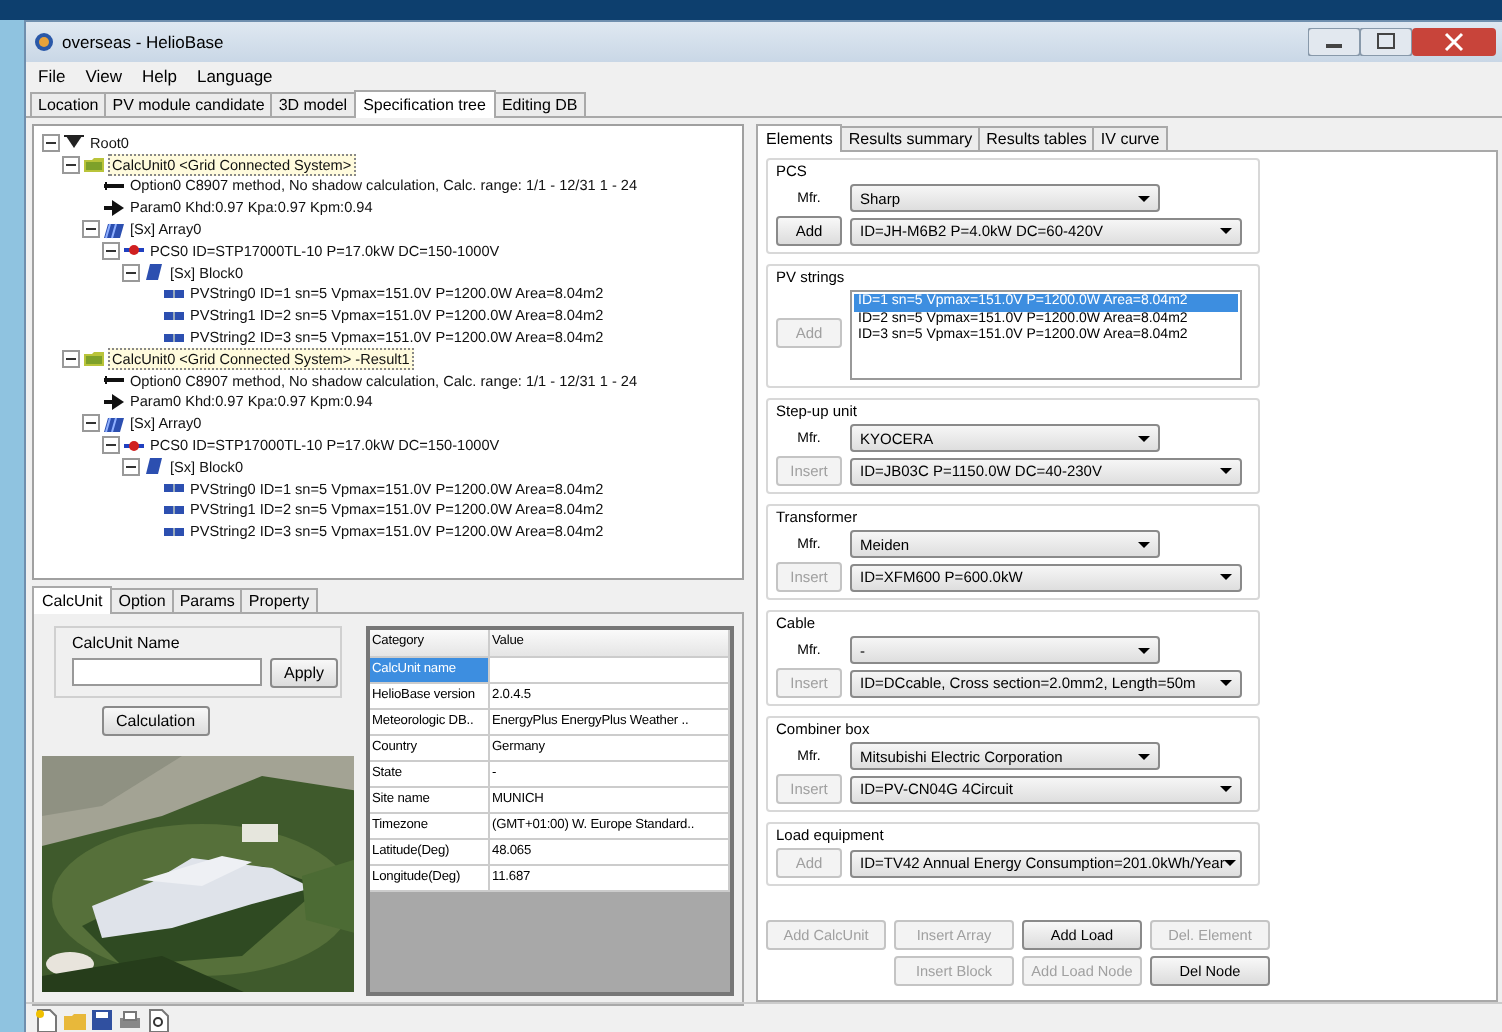 This screenshot has height=1032, width=1502. I want to click on tab: CalcUnit, so click(72, 600).